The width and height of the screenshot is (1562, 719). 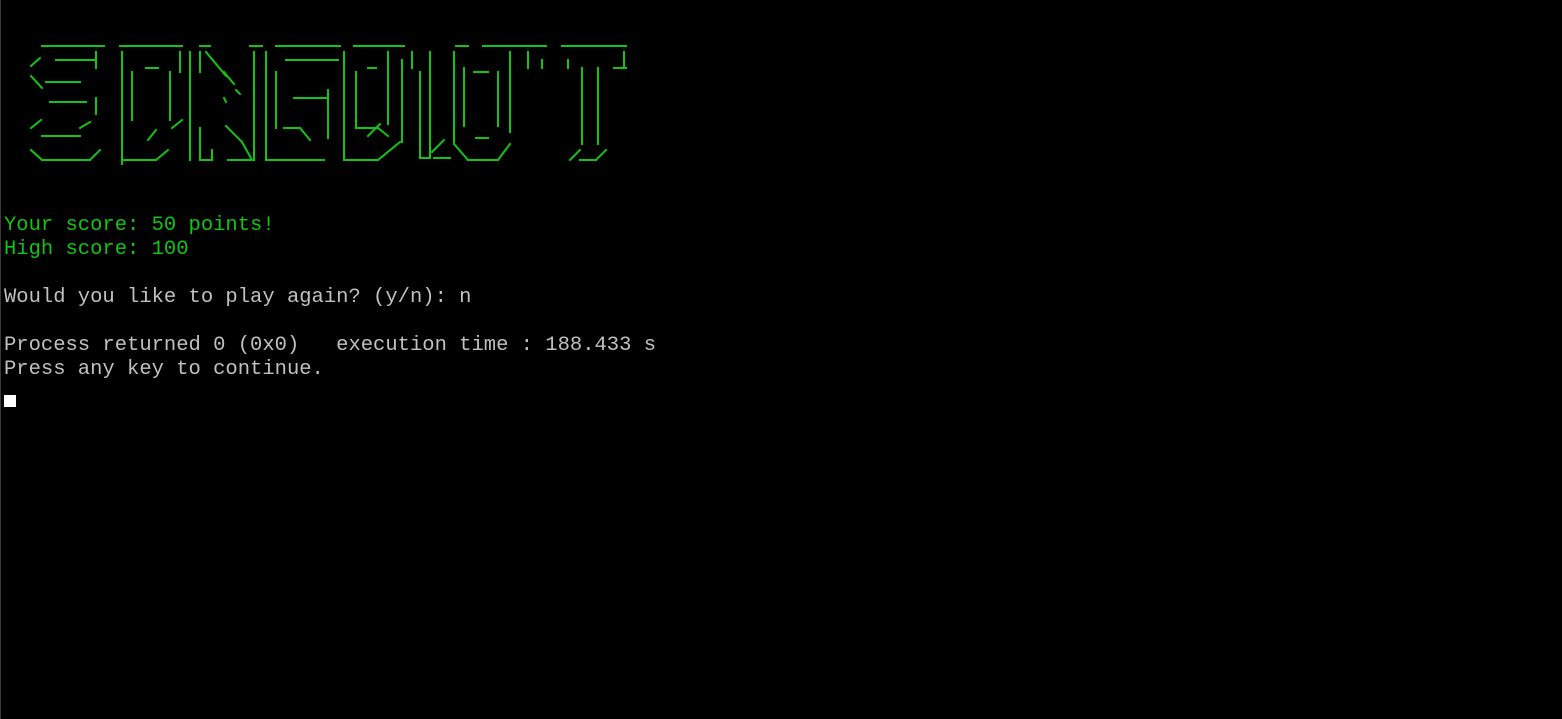 What do you see at coordinates (238, 297) in the screenshot?
I see `play-again-prompt: Would you like to play again? (y/n): n` at bounding box center [238, 297].